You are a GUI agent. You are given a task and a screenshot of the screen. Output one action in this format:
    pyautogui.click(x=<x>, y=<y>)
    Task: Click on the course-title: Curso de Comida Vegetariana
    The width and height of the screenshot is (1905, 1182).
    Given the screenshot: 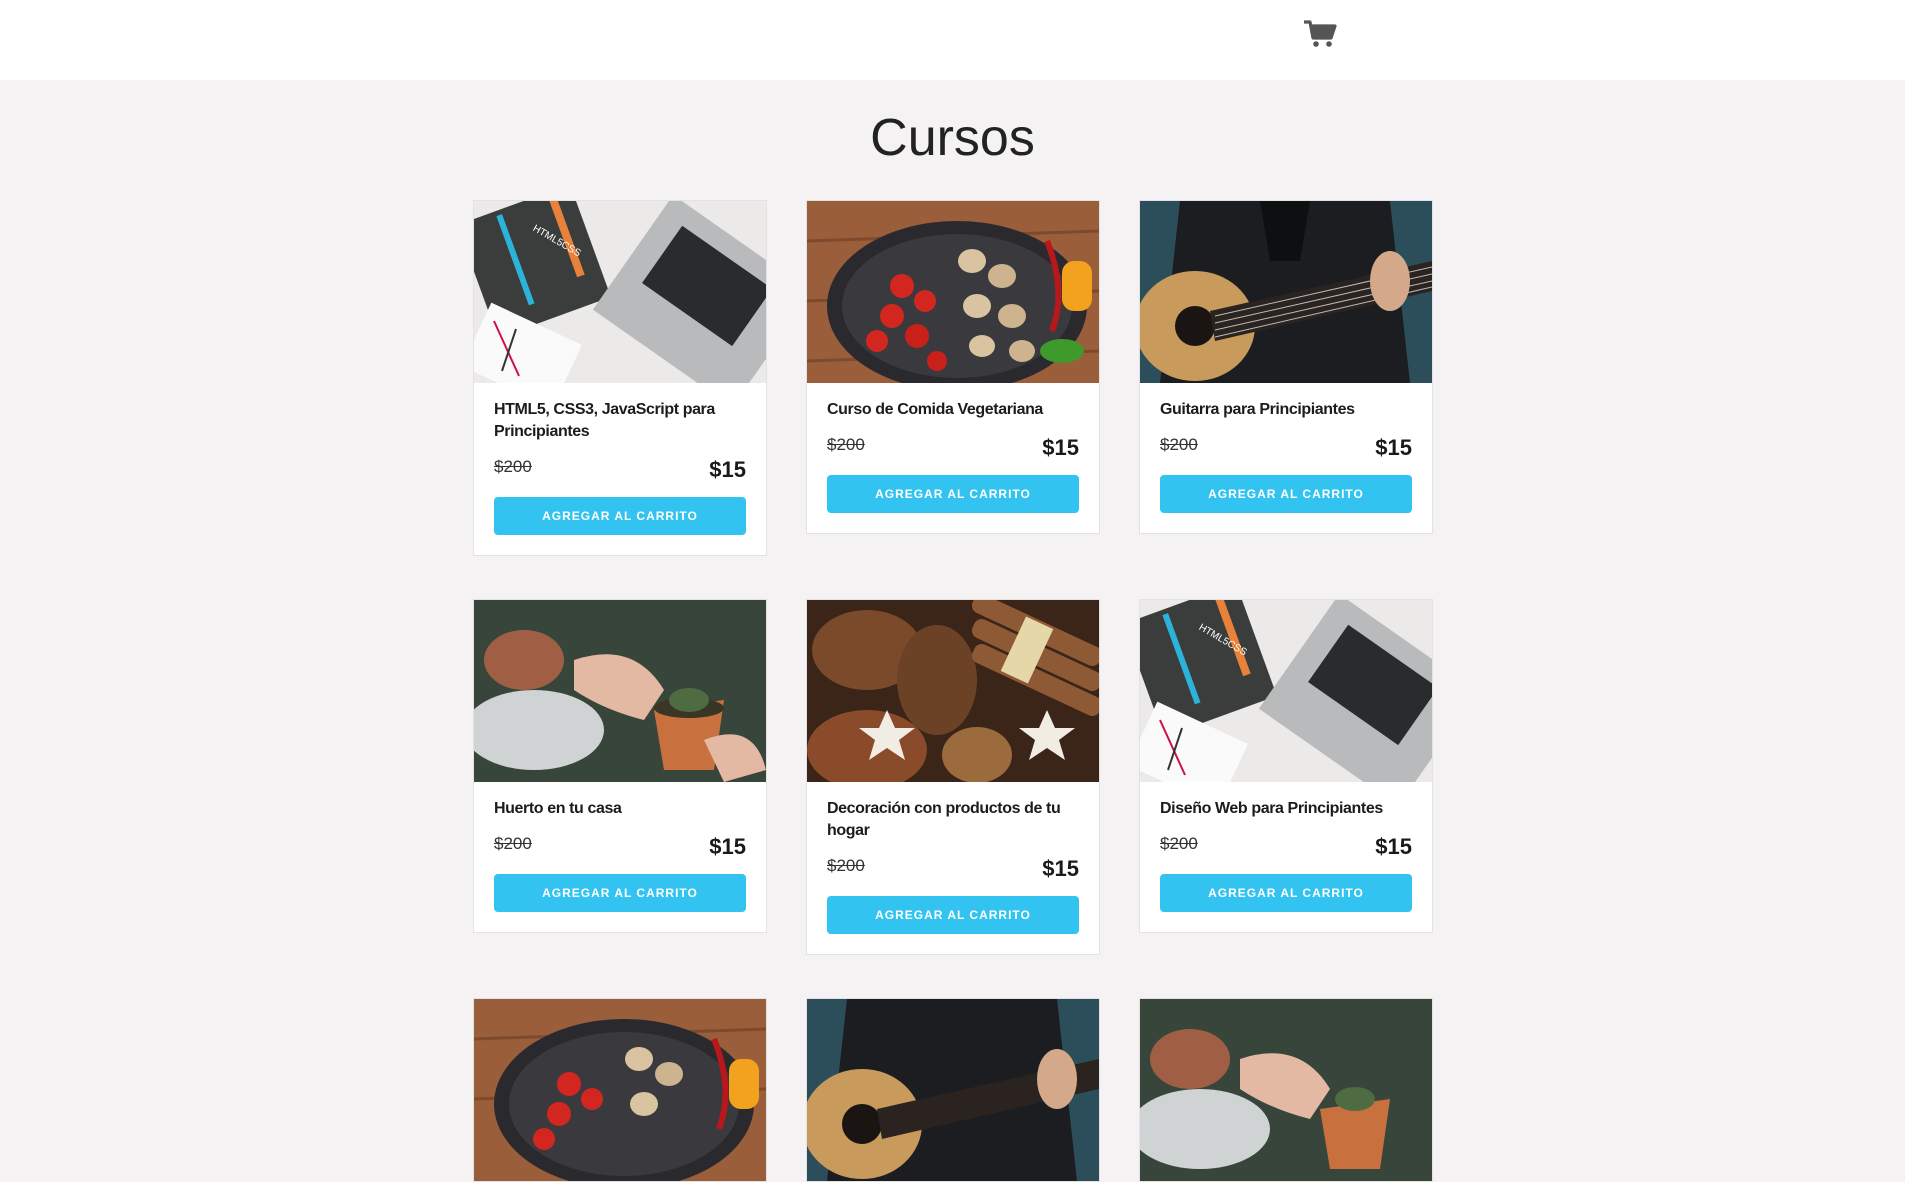 What is the action you would take?
    pyautogui.click(x=935, y=409)
    